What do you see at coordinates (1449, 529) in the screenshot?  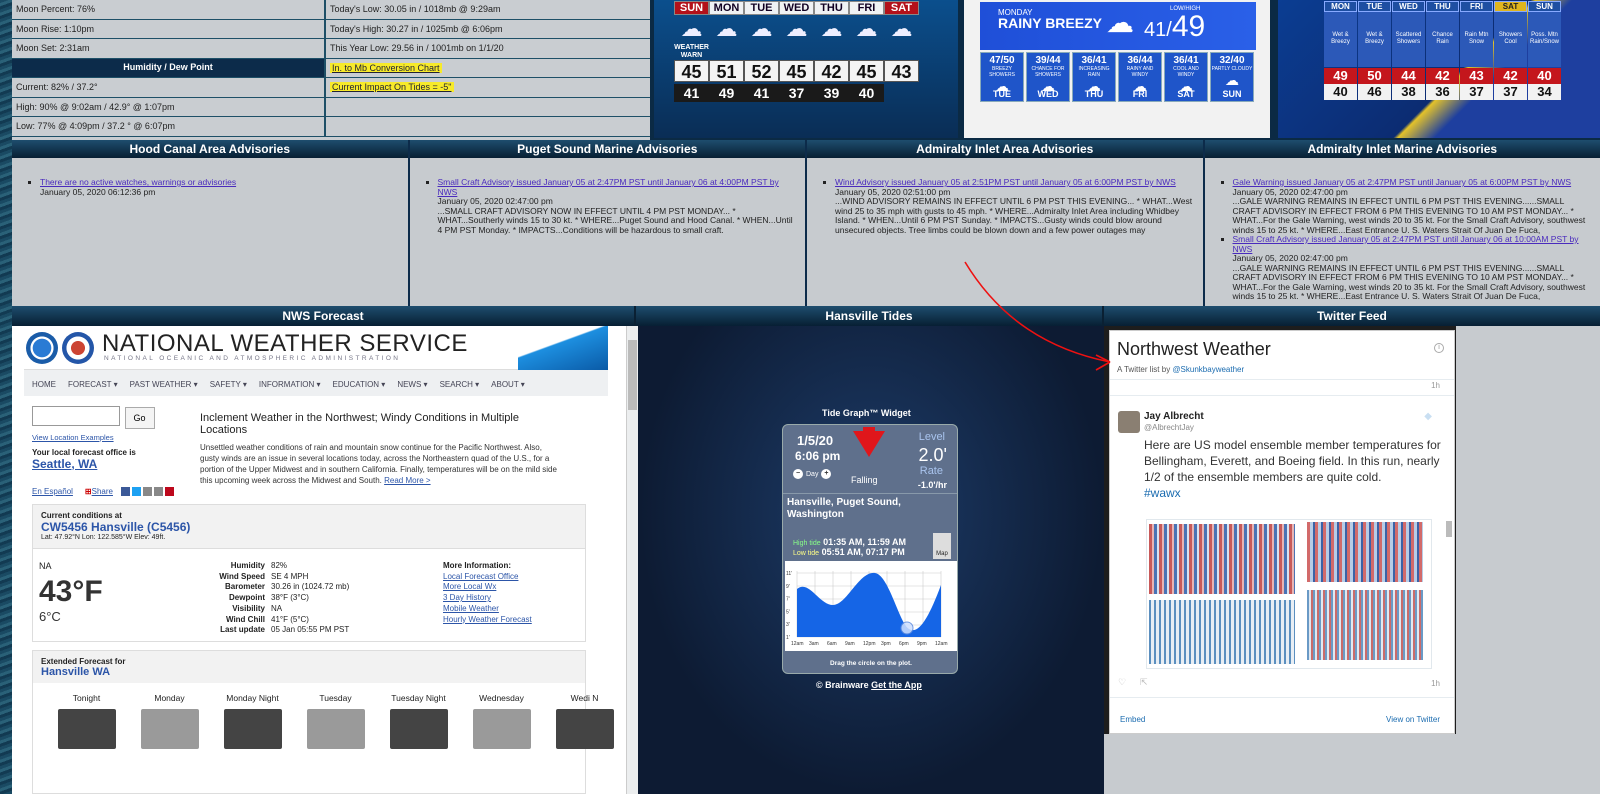 I see `twitter-scroll-thumb` at bounding box center [1449, 529].